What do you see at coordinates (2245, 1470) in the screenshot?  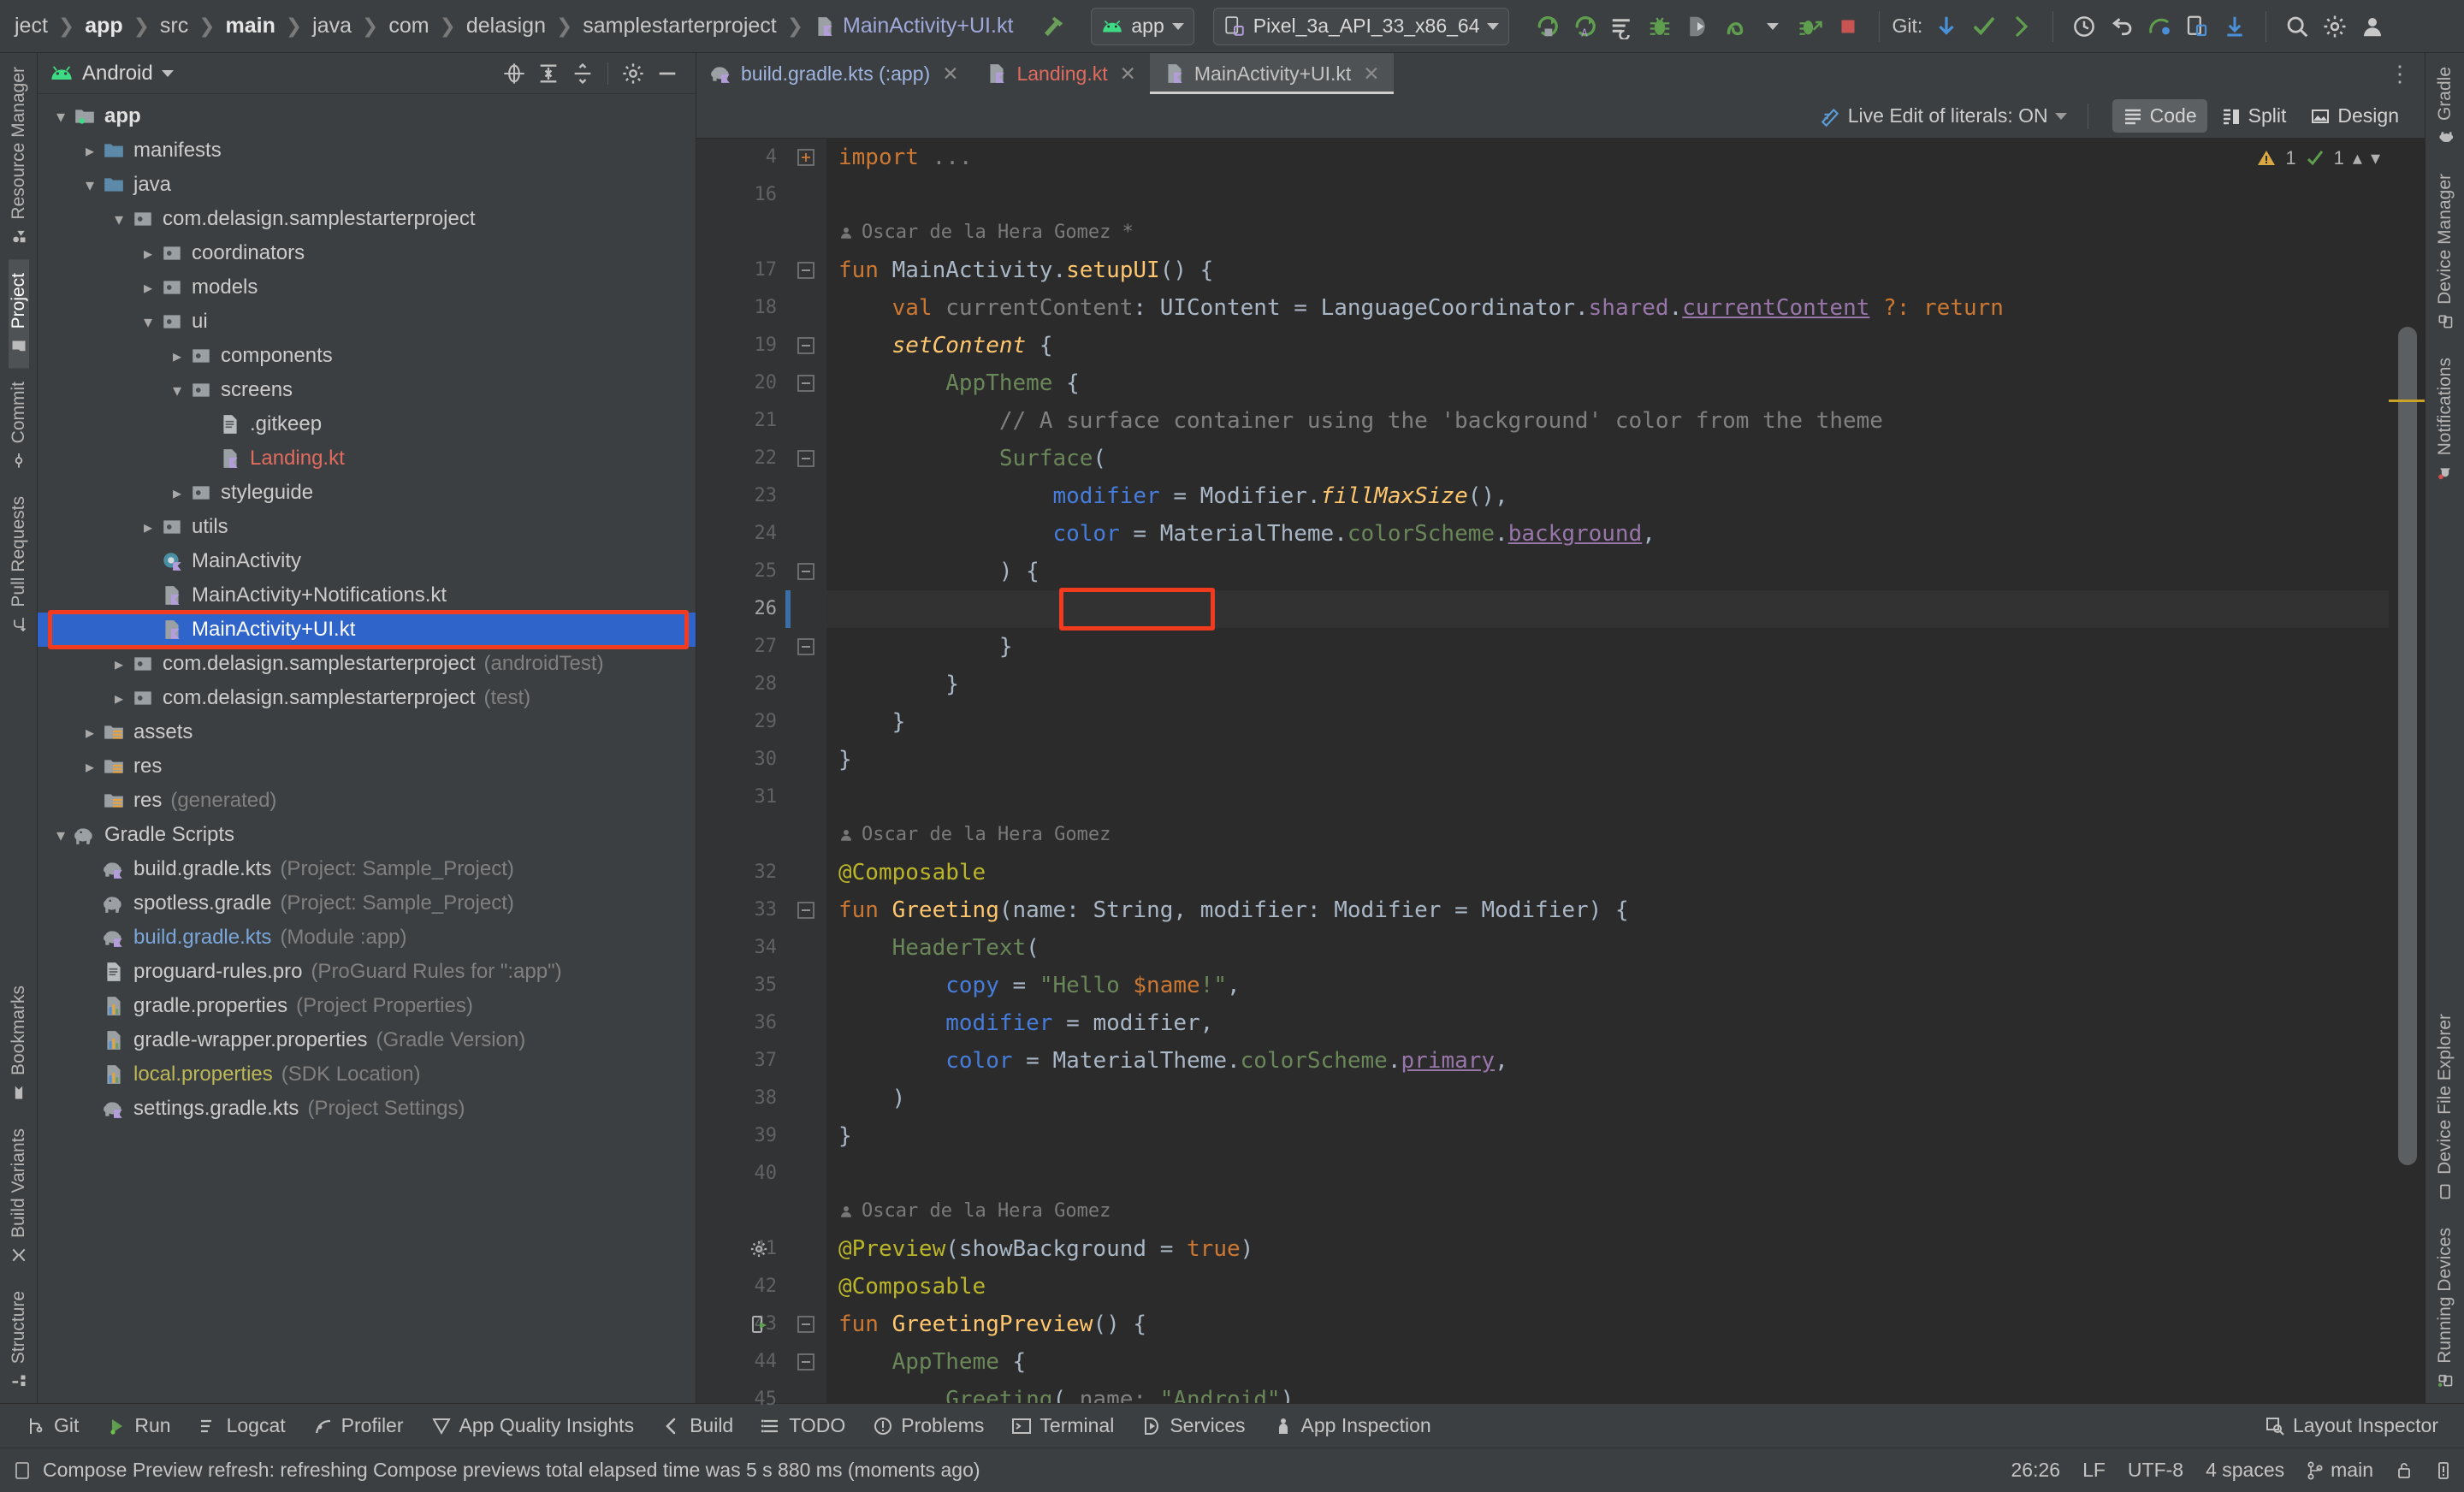 I see `indent-setting: 4 spaces` at bounding box center [2245, 1470].